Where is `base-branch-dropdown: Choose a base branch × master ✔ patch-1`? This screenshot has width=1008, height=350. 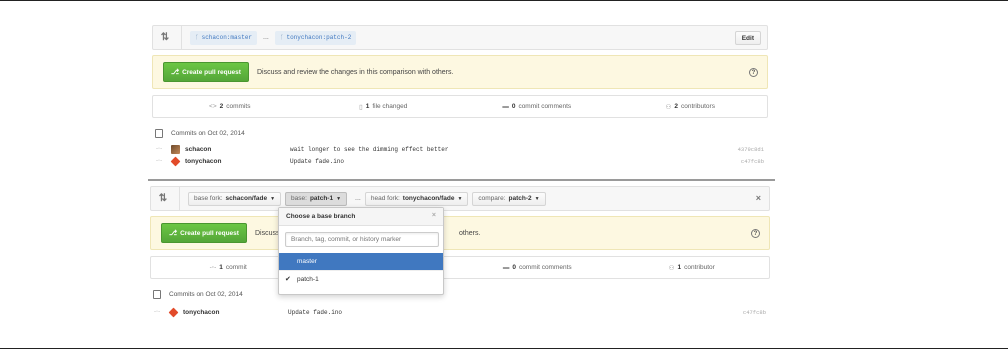
base-branch-dropdown: Choose a base branch × master ✔ patch-1 is located at coordinates (361, 251).